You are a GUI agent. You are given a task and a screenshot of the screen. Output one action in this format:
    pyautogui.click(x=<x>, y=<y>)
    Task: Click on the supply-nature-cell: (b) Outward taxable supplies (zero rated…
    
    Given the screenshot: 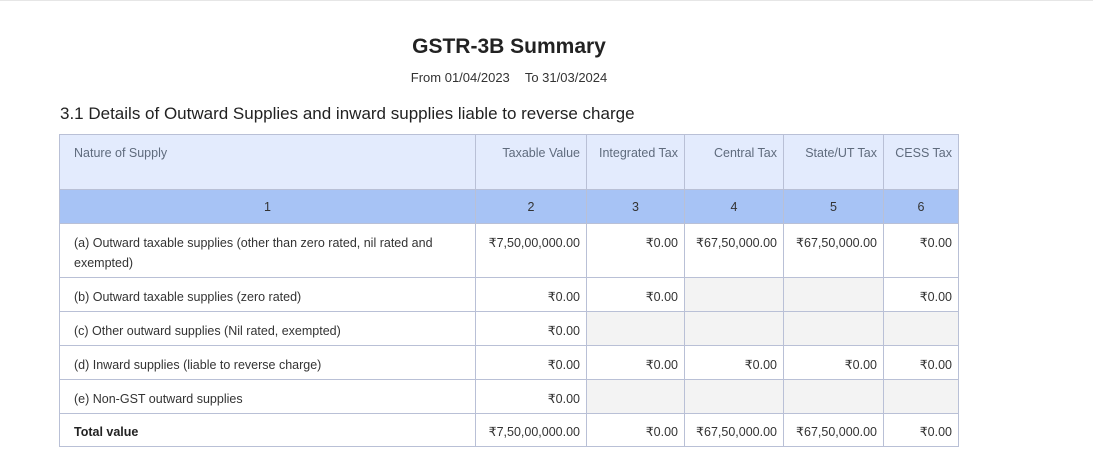 What is the action you would take?
    pyautogui.click(x=267, y=294)
    